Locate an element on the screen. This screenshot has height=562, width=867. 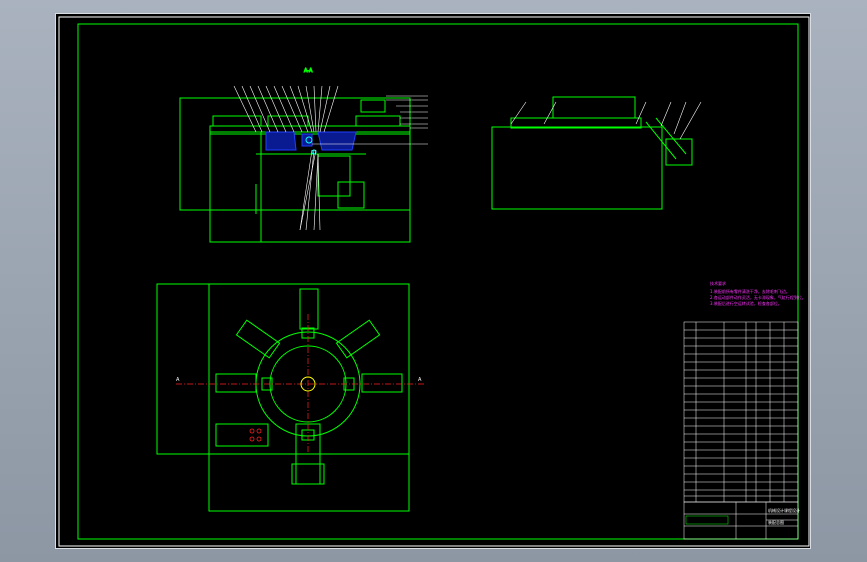
front-view-leaders is located at coordinates (330, 158).